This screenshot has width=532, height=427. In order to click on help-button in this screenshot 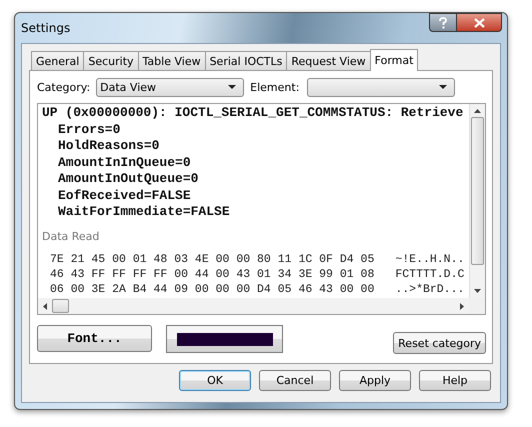, I will do `click(443, 22)`.